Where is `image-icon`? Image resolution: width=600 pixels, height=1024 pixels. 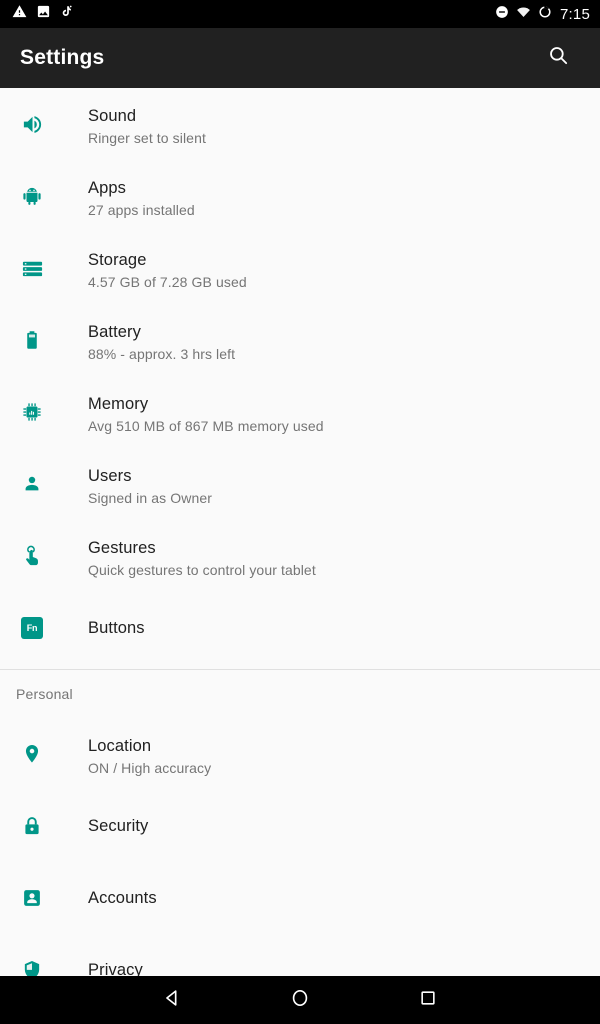
image-icon is located at coordinates (43, 14).